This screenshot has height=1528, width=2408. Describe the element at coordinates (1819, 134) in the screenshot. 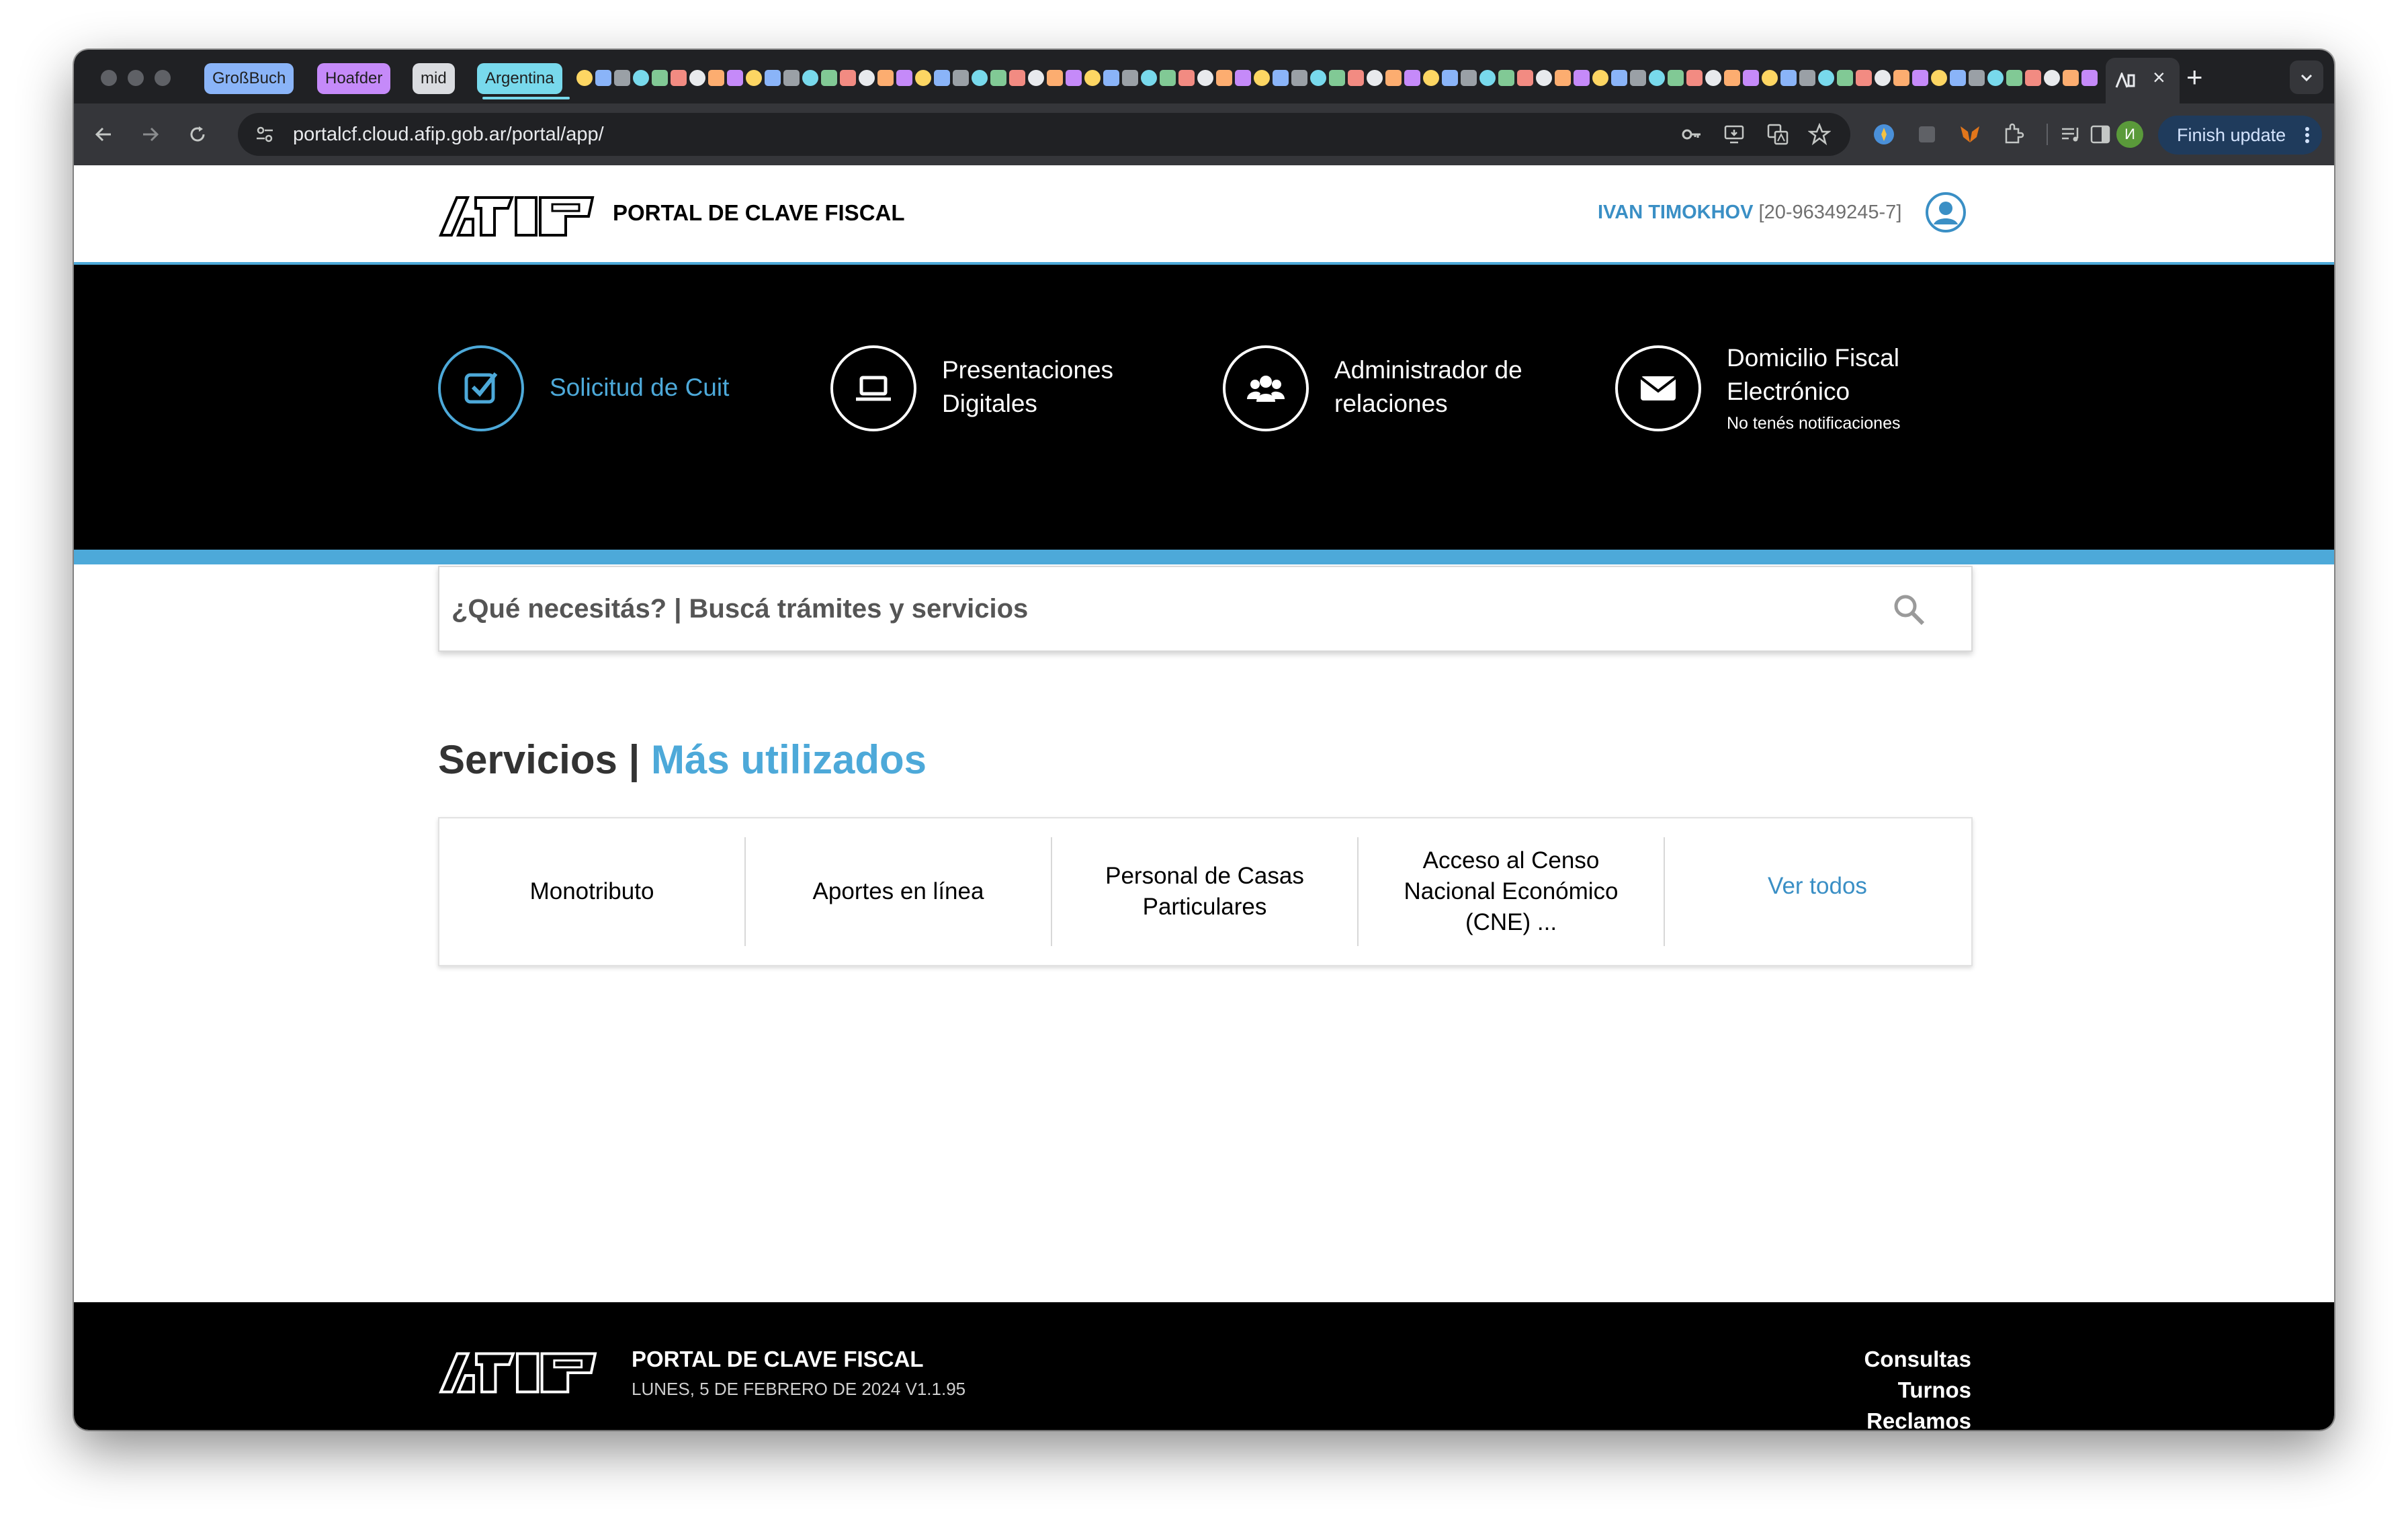

I see `bookmark-star-icon` at that location.